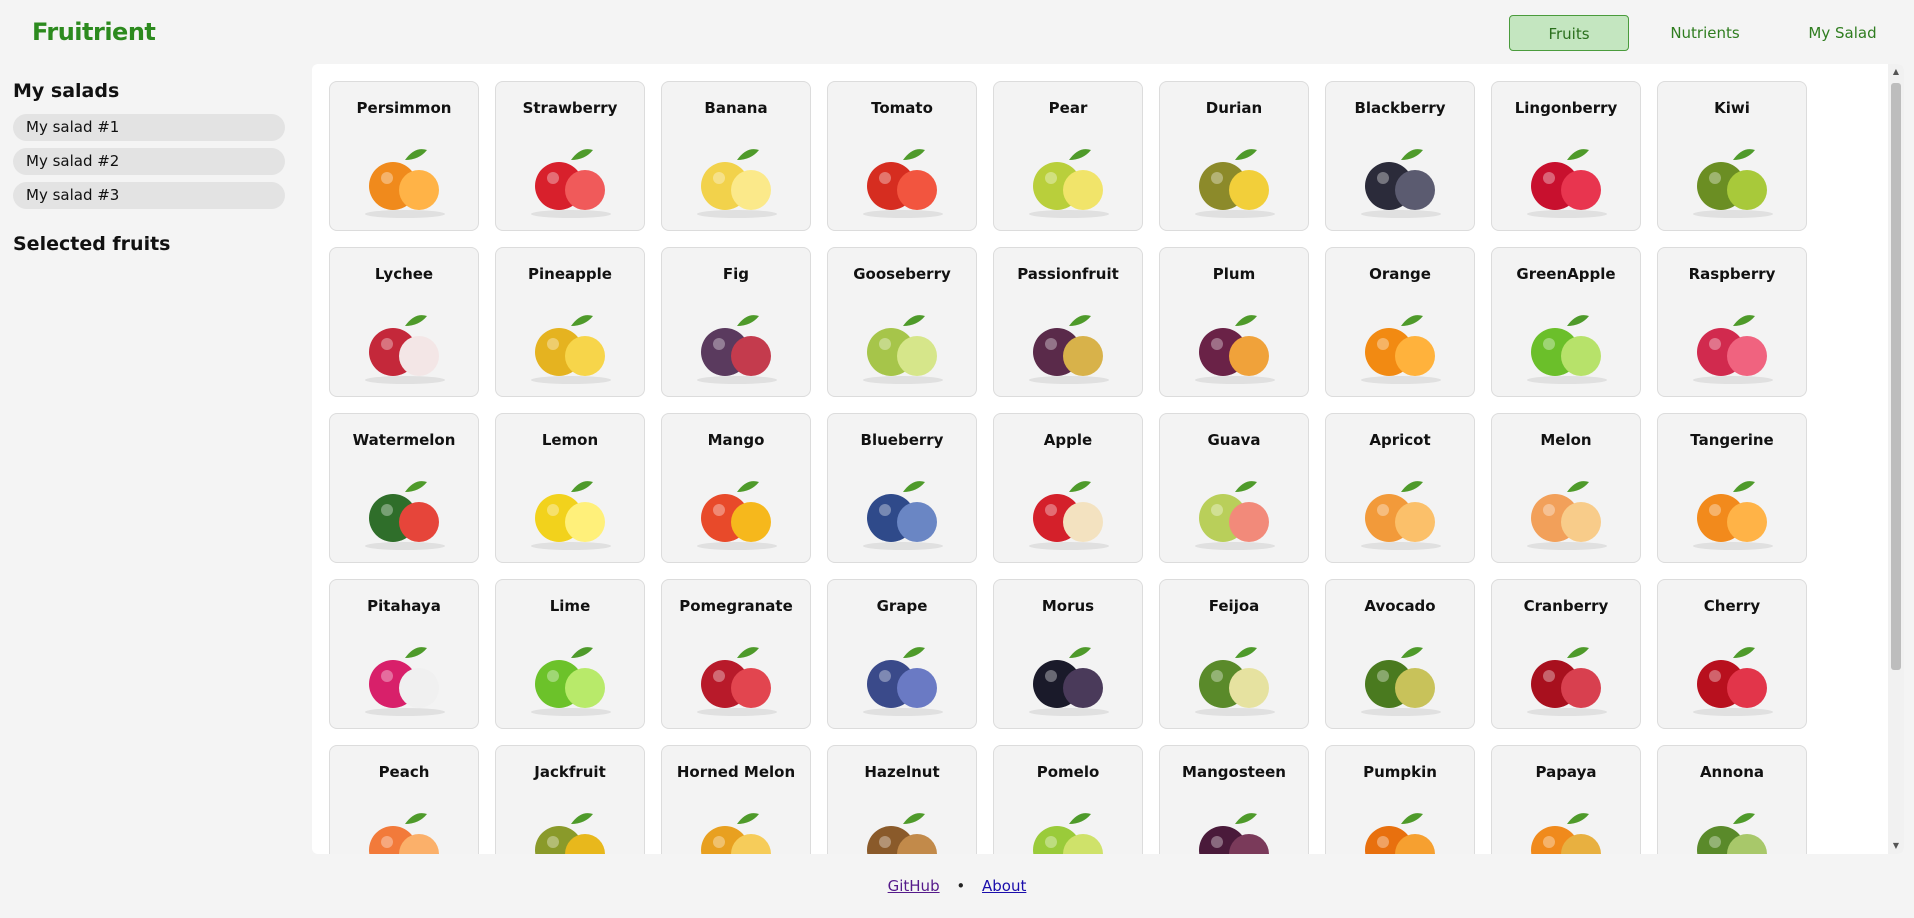  I want to click on fruit-card-guava: Guava, so click(1234, 488).